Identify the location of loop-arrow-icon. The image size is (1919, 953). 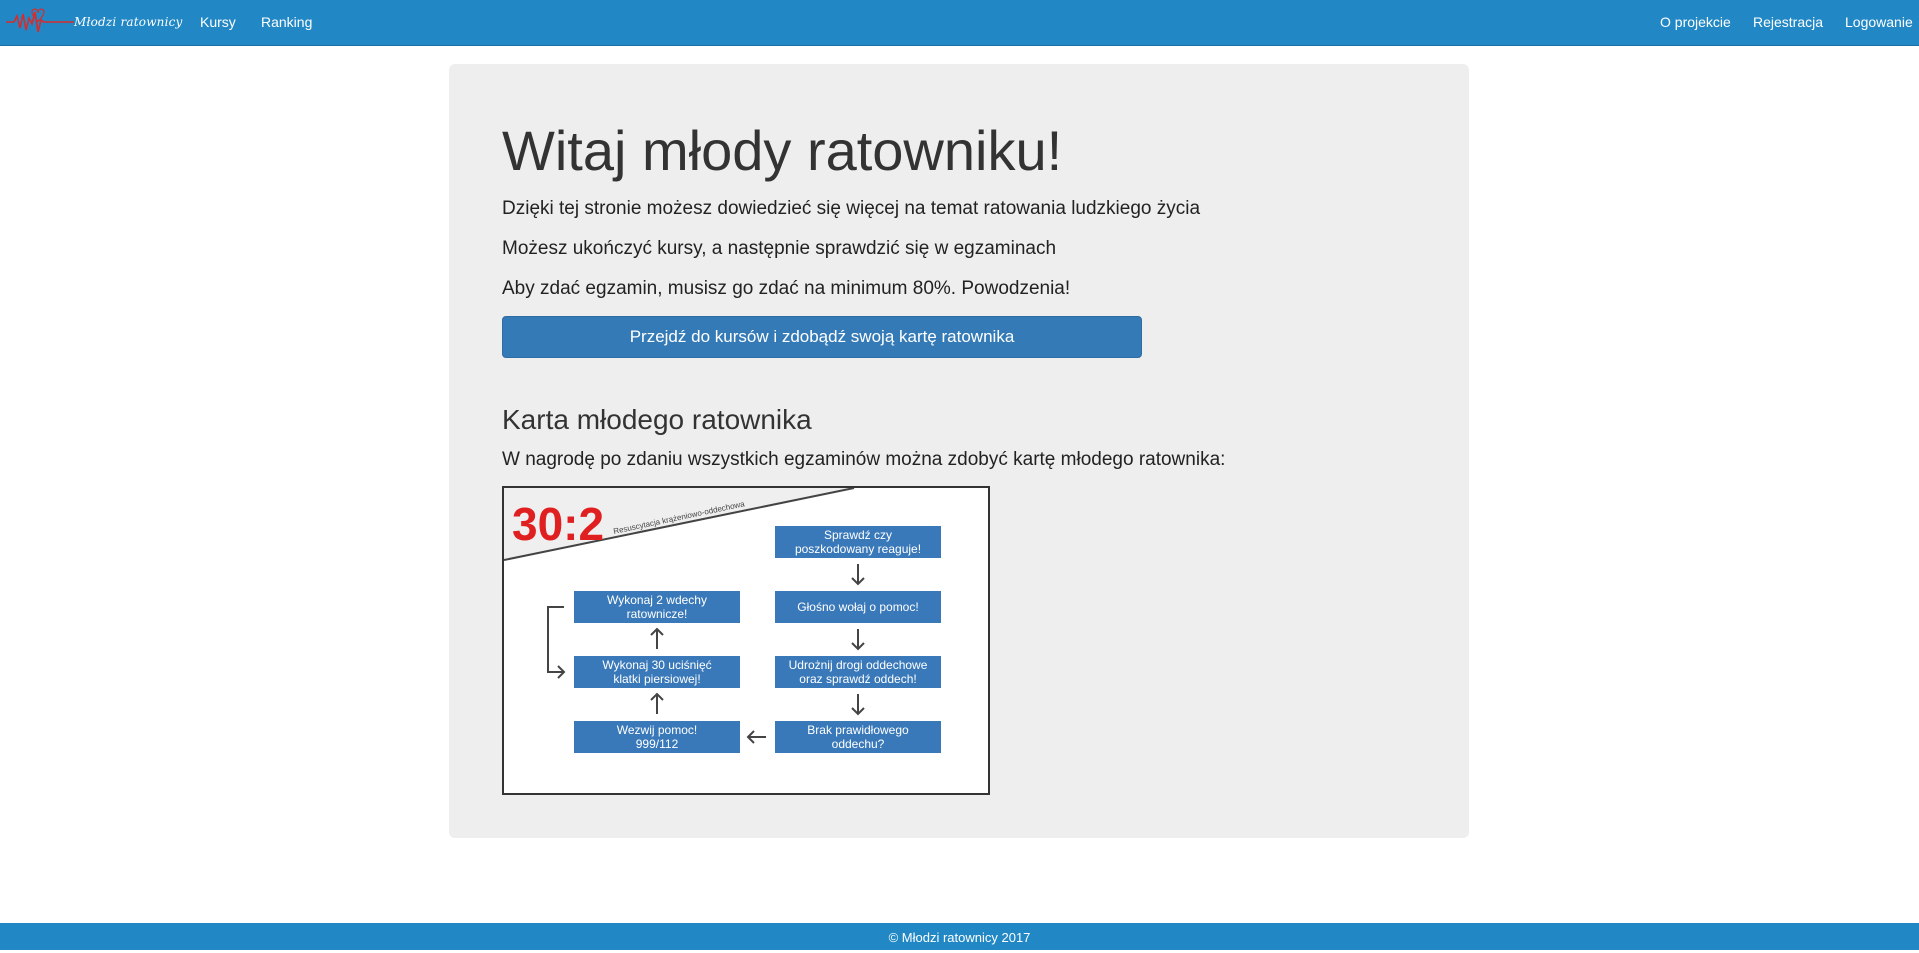
(556, 642).